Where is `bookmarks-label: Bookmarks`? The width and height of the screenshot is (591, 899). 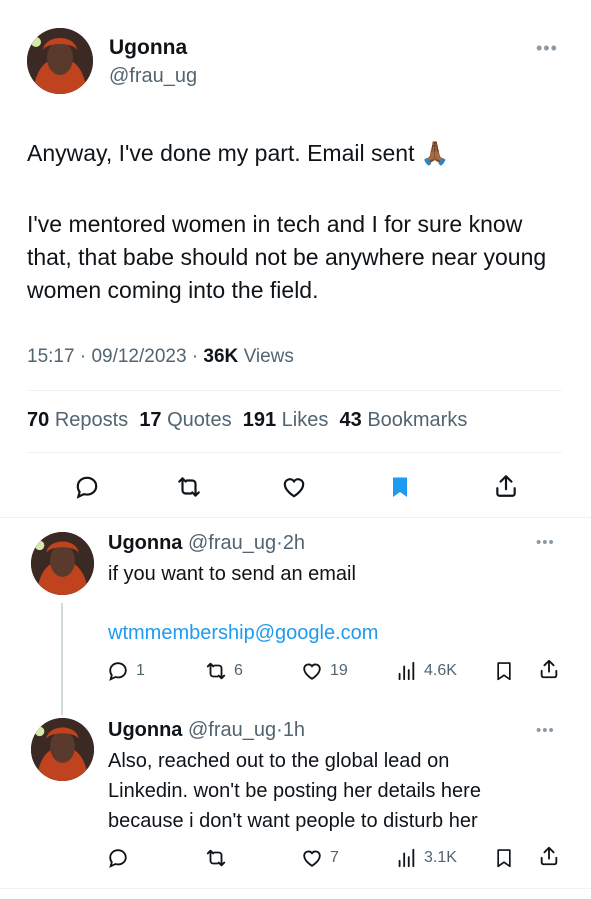
bookmarks-label: Bookmarks is located at coordinates (417, 420).